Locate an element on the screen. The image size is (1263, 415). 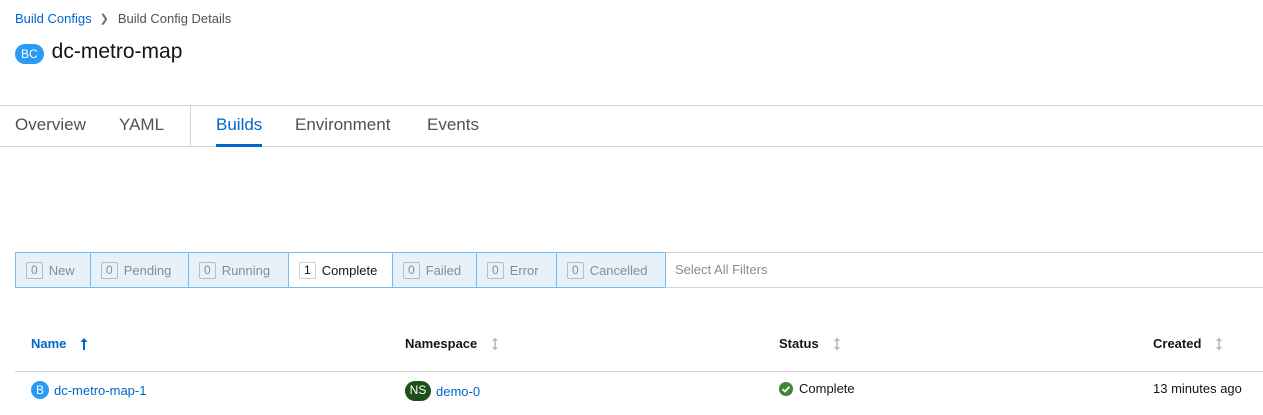
column-header-namespace: Namespace is located at coordinates (453, 343).